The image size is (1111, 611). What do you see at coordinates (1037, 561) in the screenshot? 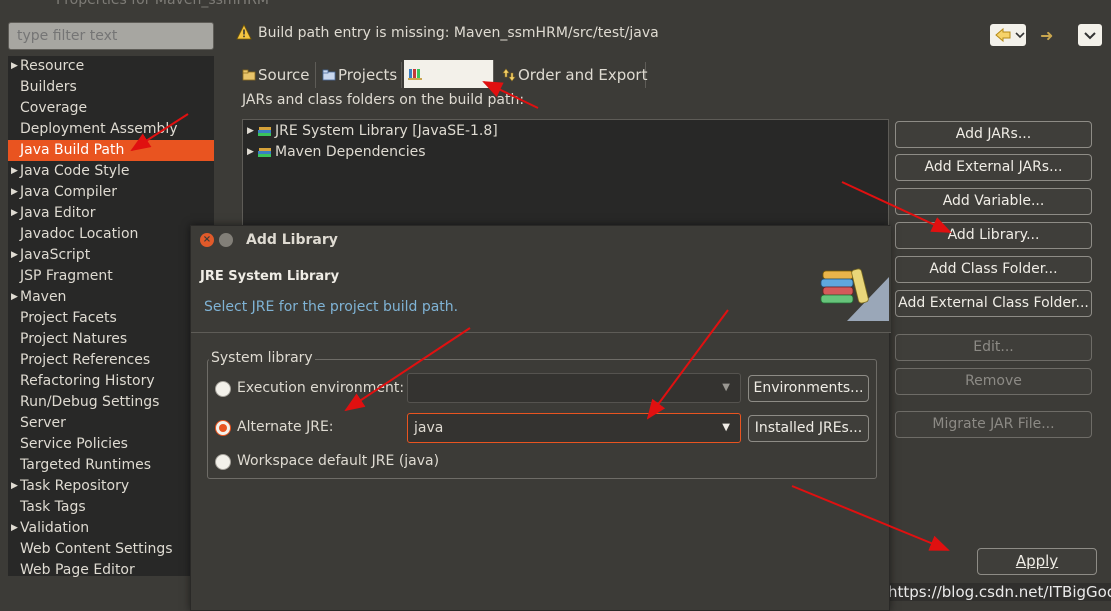
I see `apply-button: Apply` at bounding box center [1037, 561].